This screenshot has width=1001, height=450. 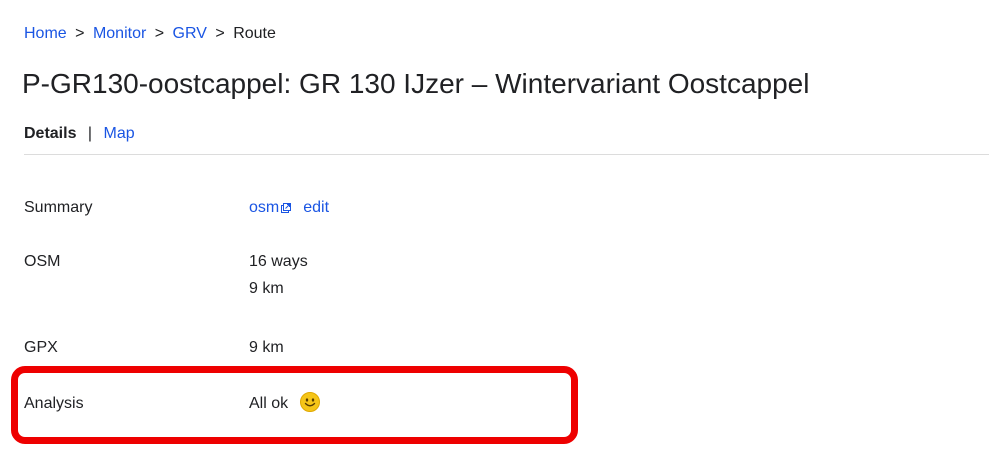 I want to click on osm-value: 16 ways 9 km, so click(x=278, y=275).